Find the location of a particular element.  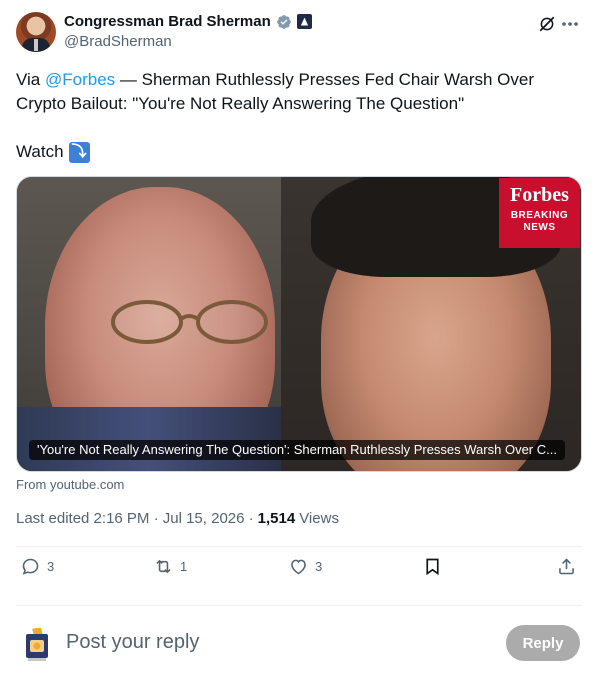

reply-button: 3 is located at coordinates (37, 566).